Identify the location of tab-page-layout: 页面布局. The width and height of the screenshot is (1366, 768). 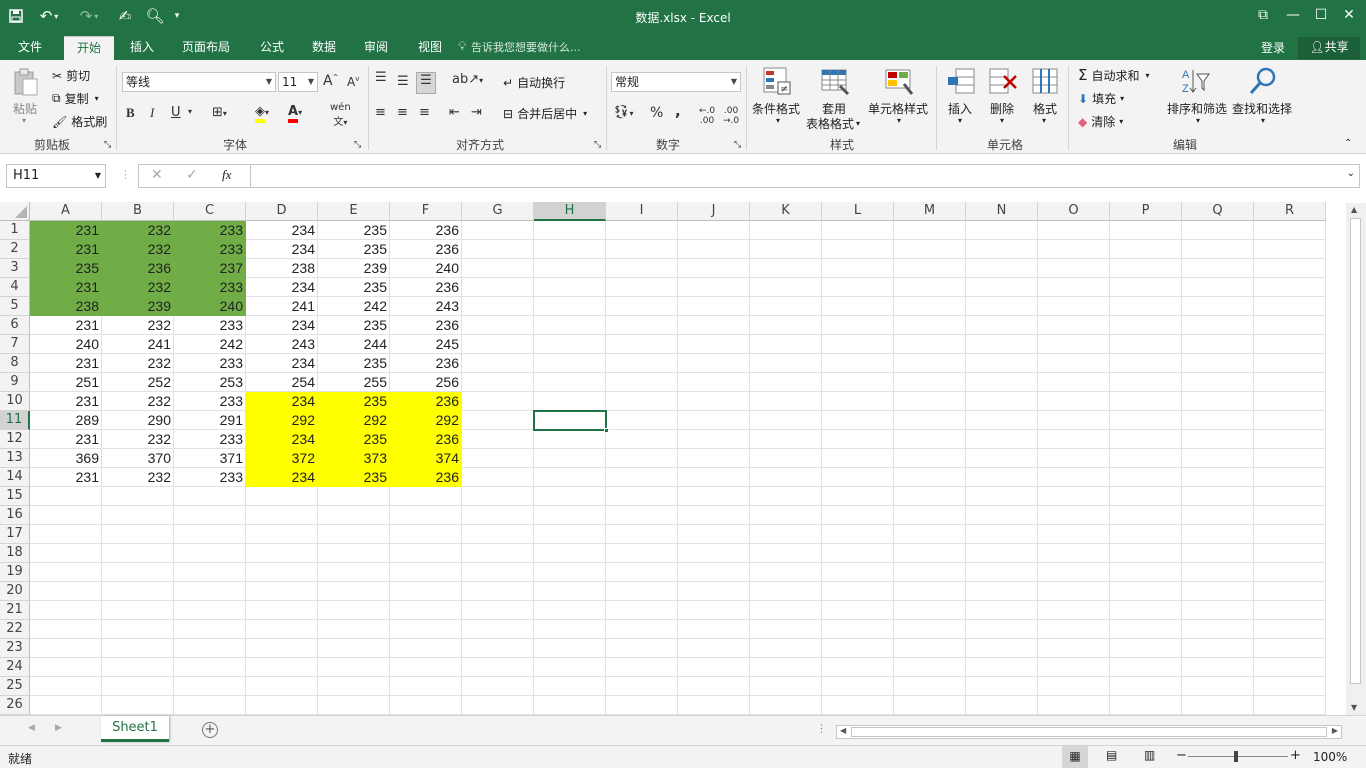
(206, 48).